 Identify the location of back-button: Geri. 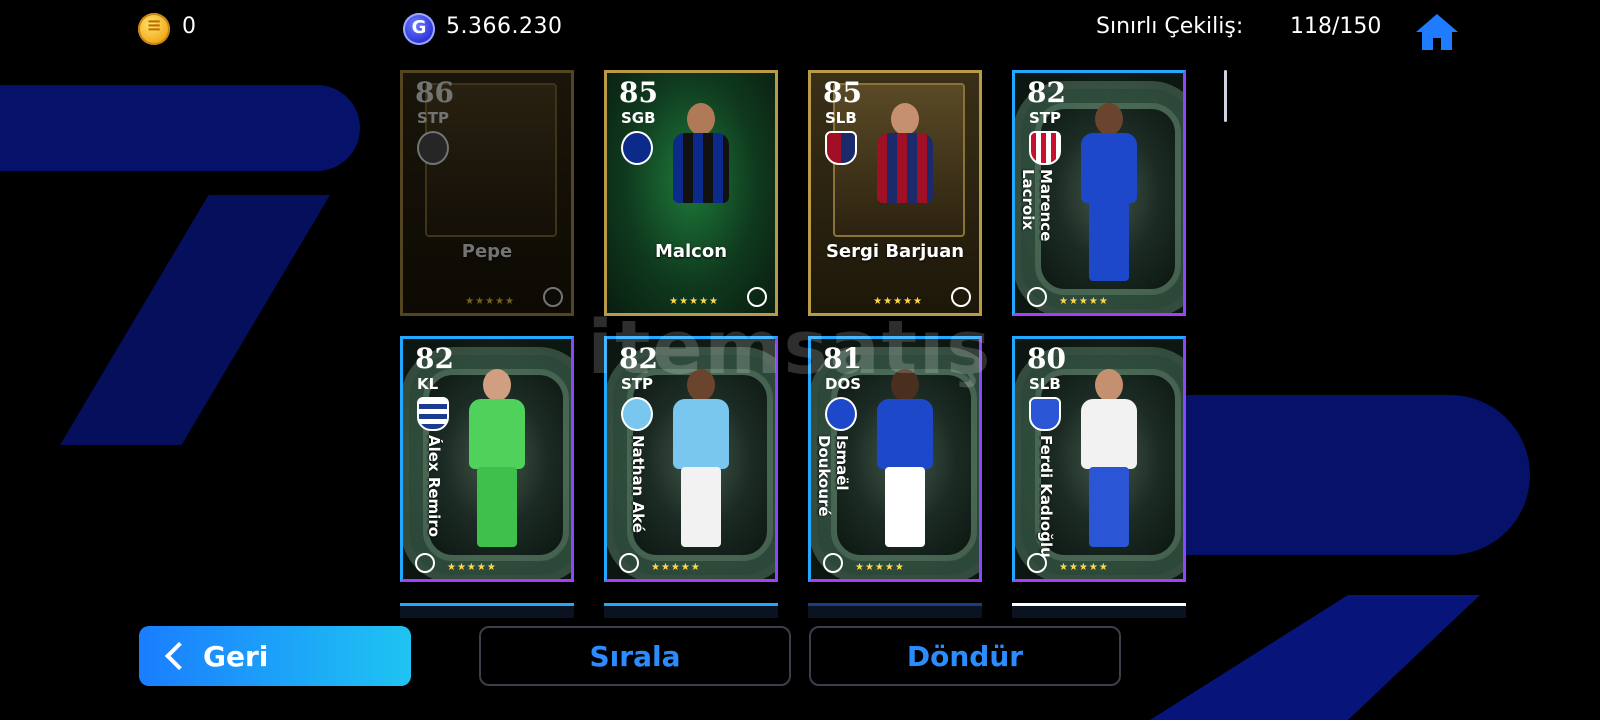
(275, 656).